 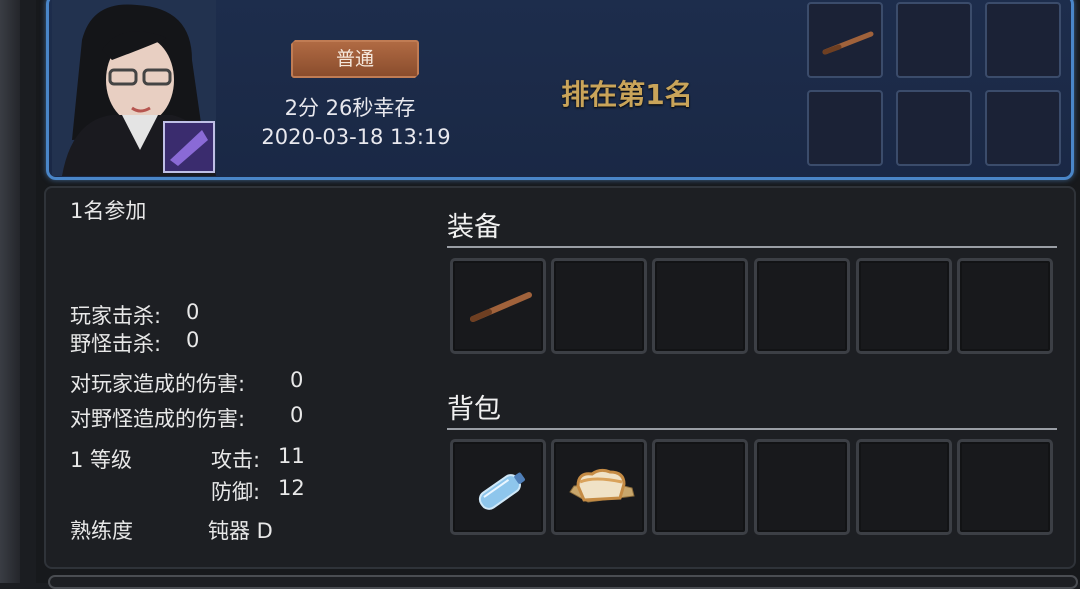 What do you see at coordinates (752, 247) in the screenshot?
I see `equipment-divider` at bounding box center [752, 247].